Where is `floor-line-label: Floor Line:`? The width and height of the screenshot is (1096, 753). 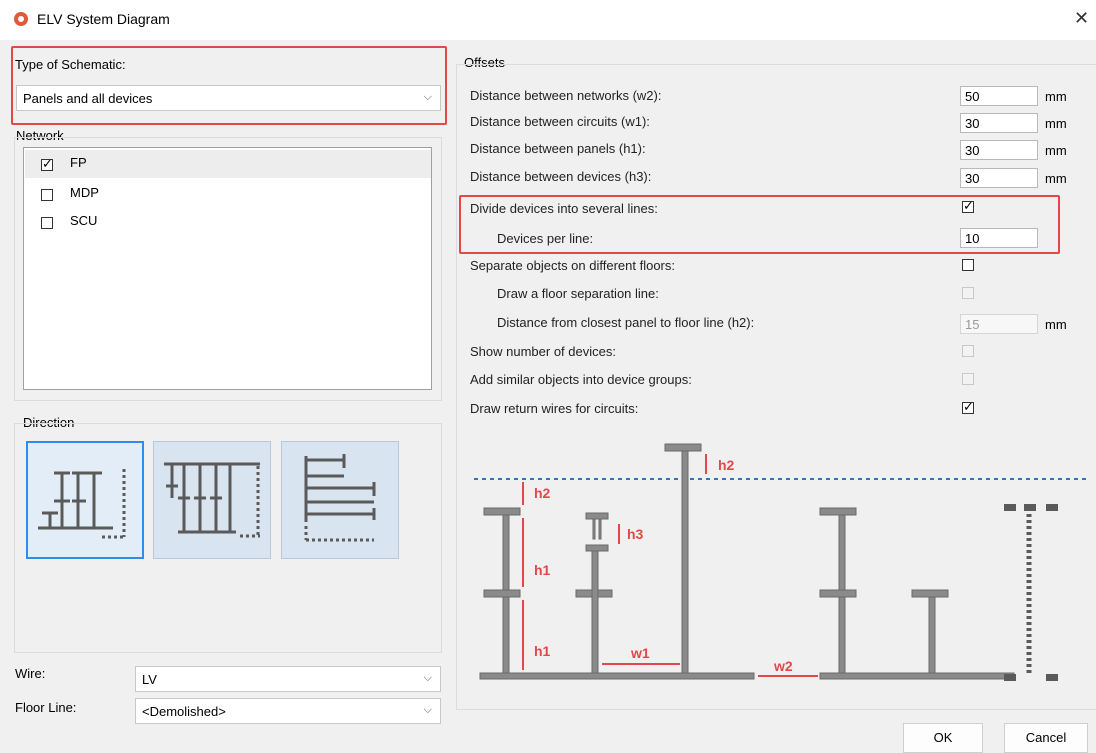 floor-line-label: Floor Line: is located at coordinates (46, 707).